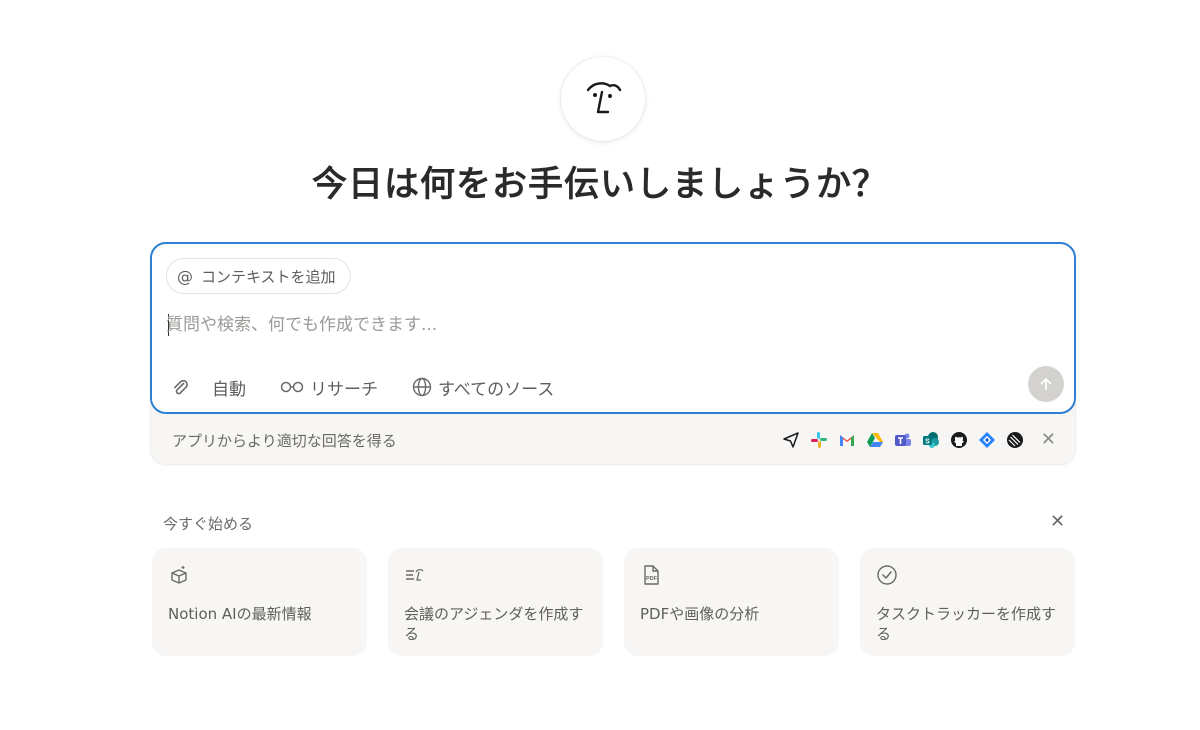 This screenshot has width=1200, height=730. I want to click on jira-icon, so click(987, 440).